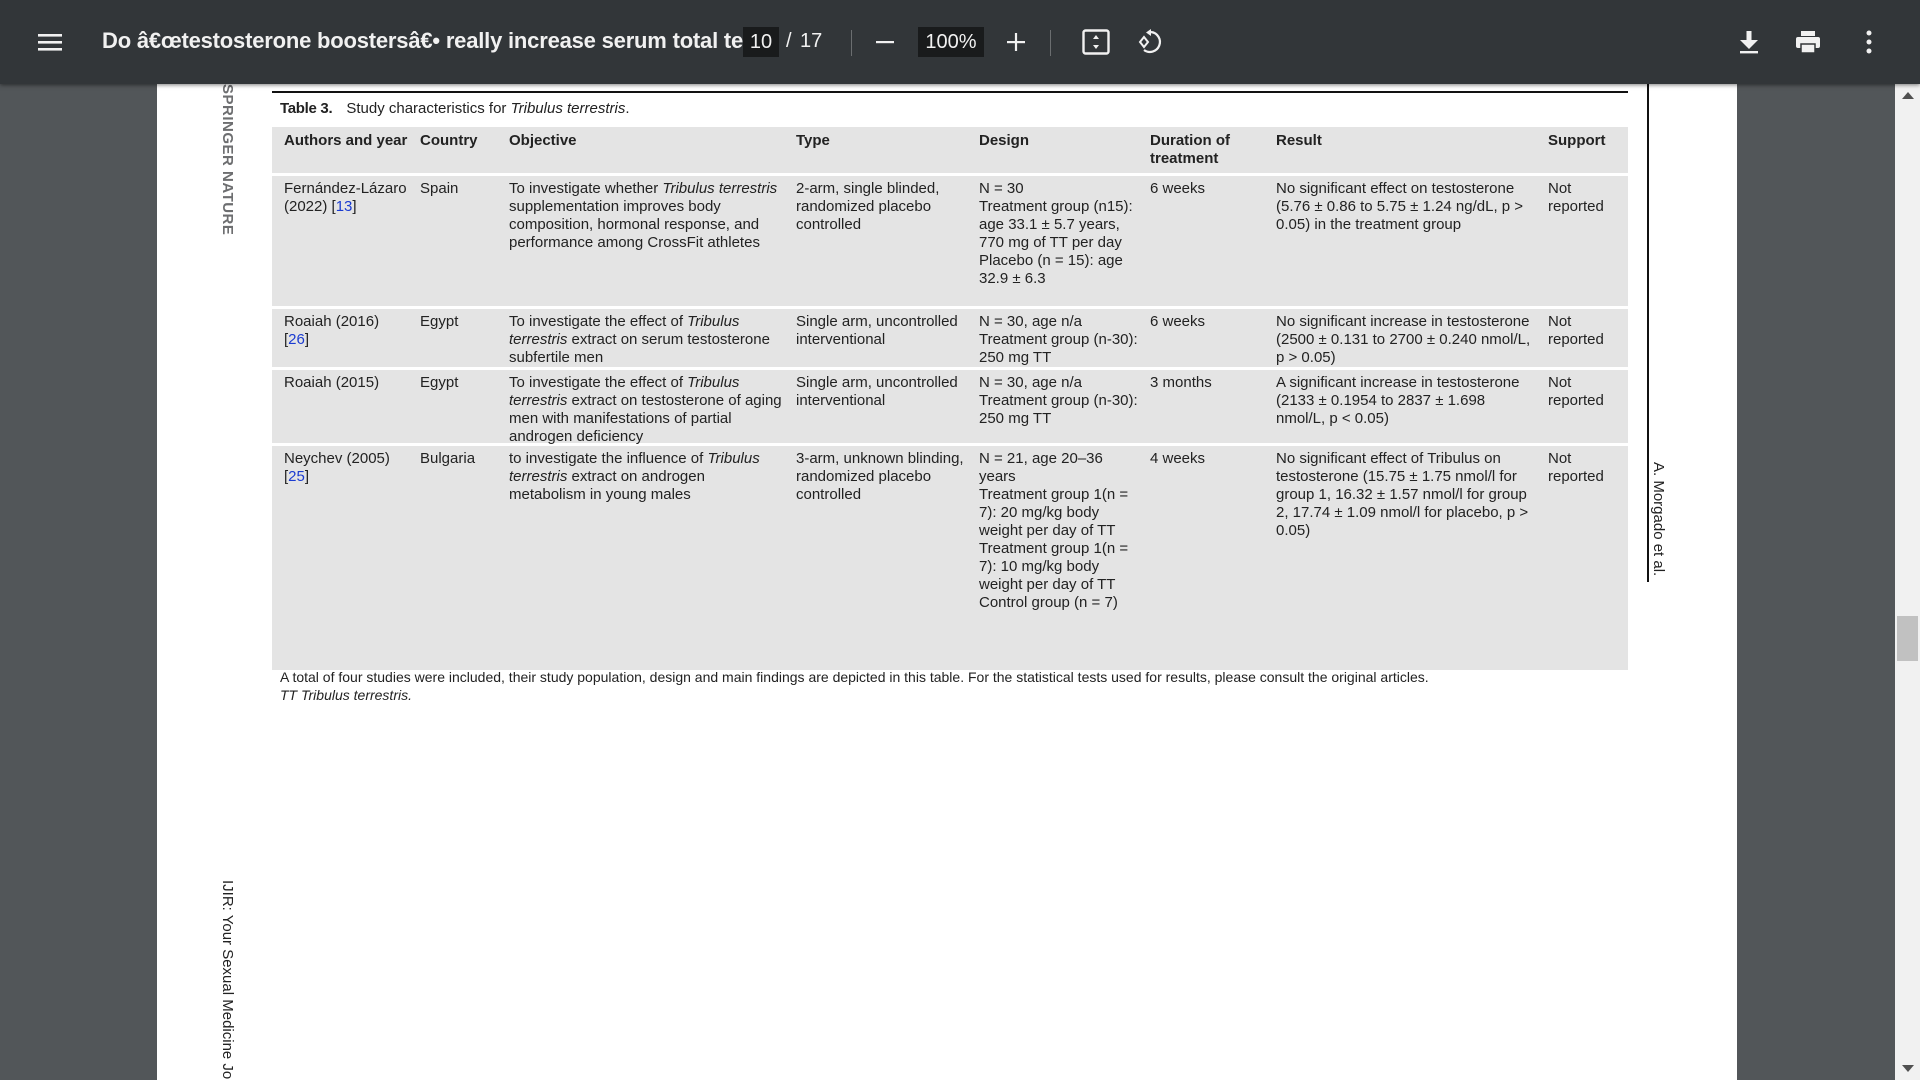 The image size is (1920, 1080). I want to click on caption-species: Tribulus terrestris, so click(568, 108).